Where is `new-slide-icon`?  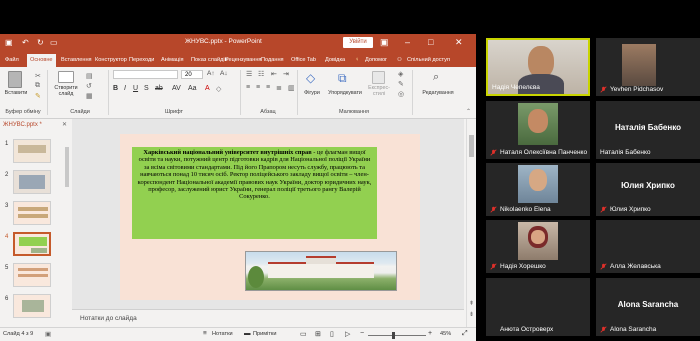
new-slide-icon is located at coordinates (66, 77).